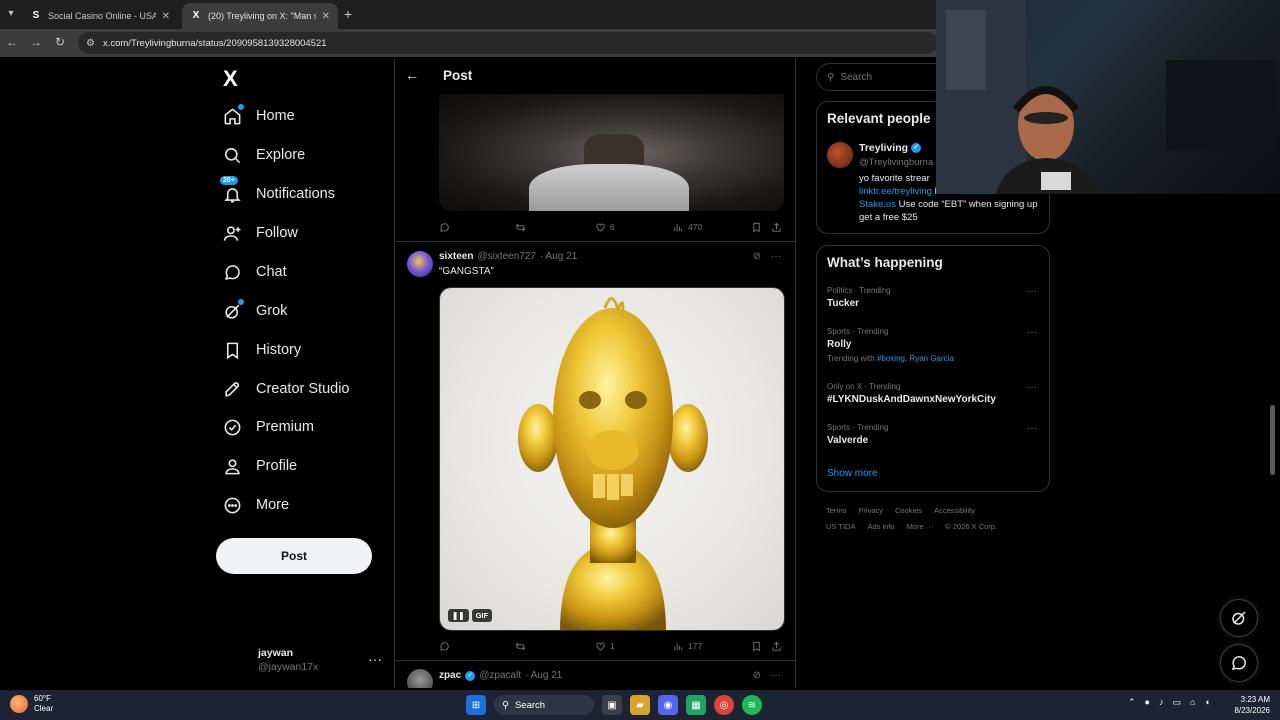  I want to click on tweet-gif: ❚❚ GIF, so click(612, 459).